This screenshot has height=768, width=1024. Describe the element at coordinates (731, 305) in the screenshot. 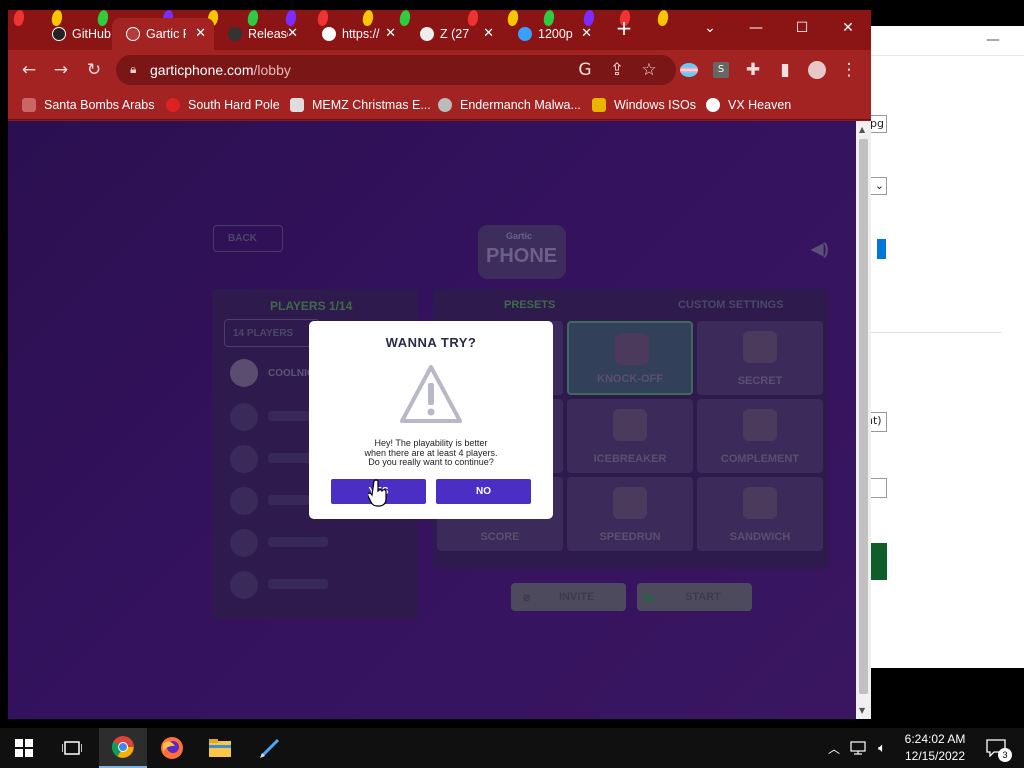

I see `tab-custom-settings: CUSTOM SETTINGS` at that location.